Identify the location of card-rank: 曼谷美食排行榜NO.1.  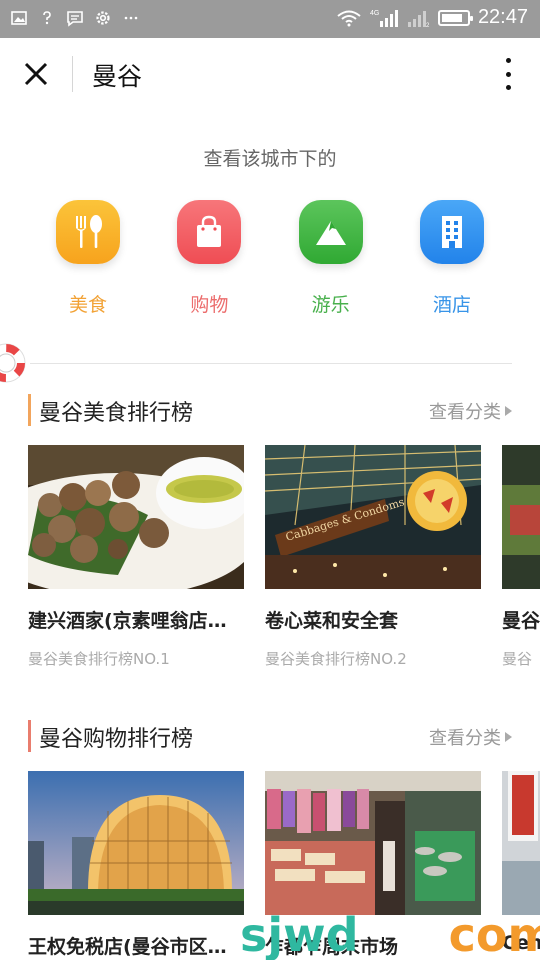
(99, 659).